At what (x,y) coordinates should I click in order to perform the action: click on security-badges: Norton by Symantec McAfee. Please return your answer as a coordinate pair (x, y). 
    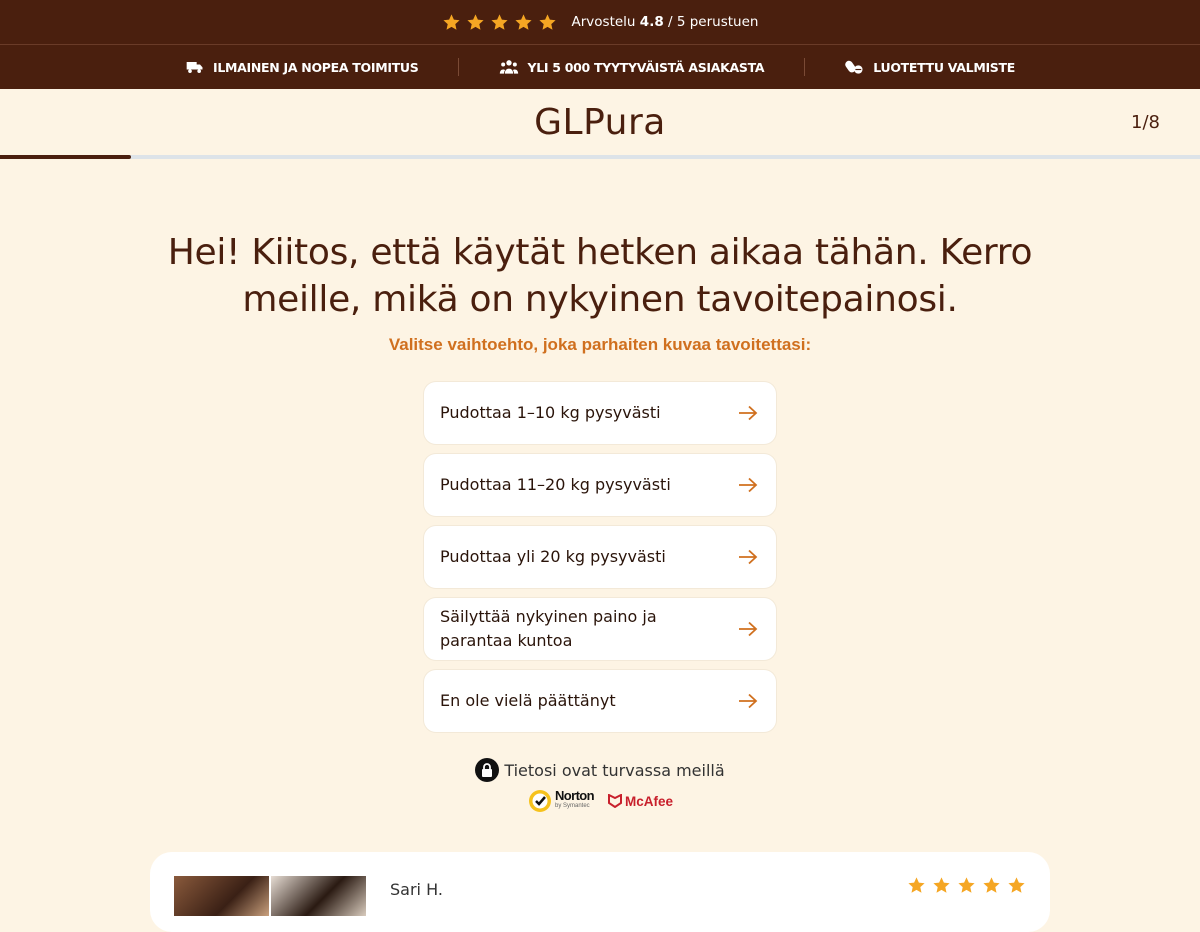
    Looking at the image, I should click on (600, 801).